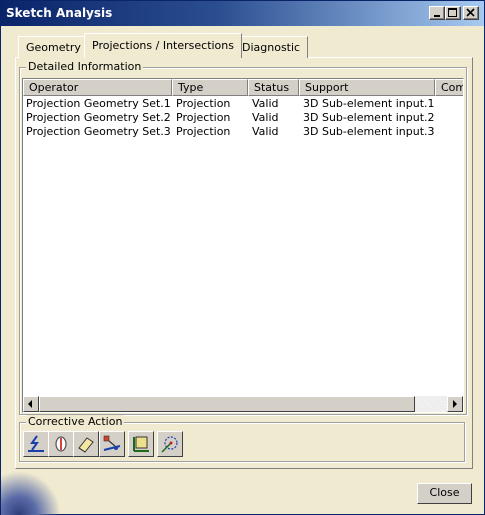  Describe the element at coordinates (75, 421) in the screenshot. I see `corrective-action-legend: Corrective Action` at that location.